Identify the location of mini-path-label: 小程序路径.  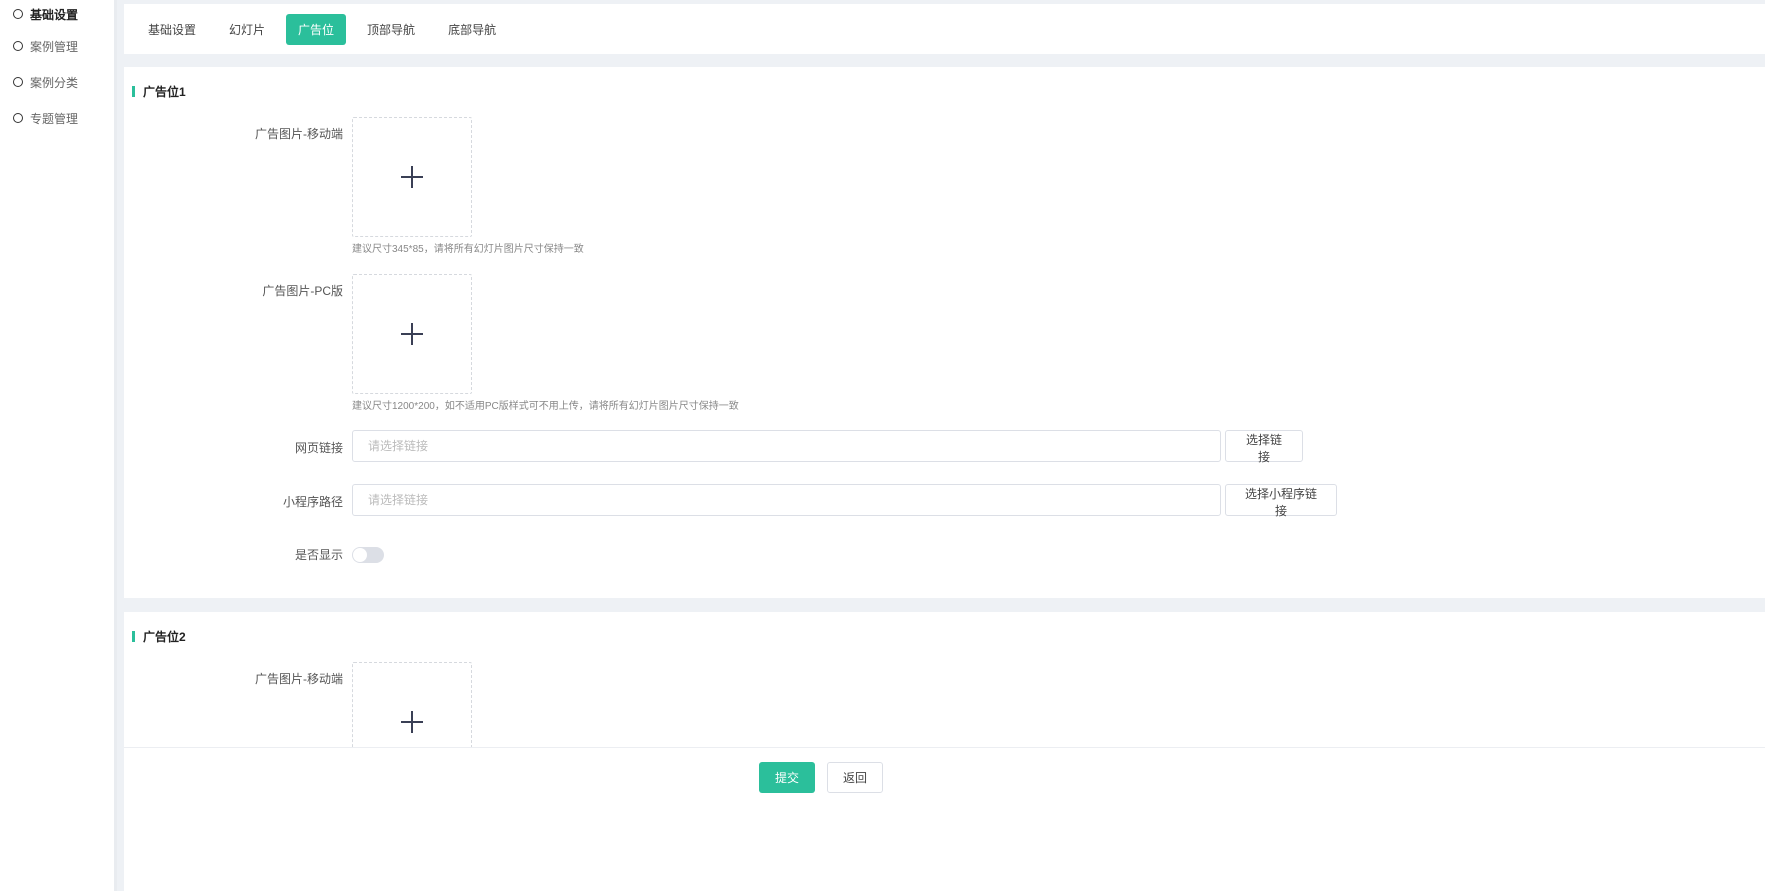
(312, 502).